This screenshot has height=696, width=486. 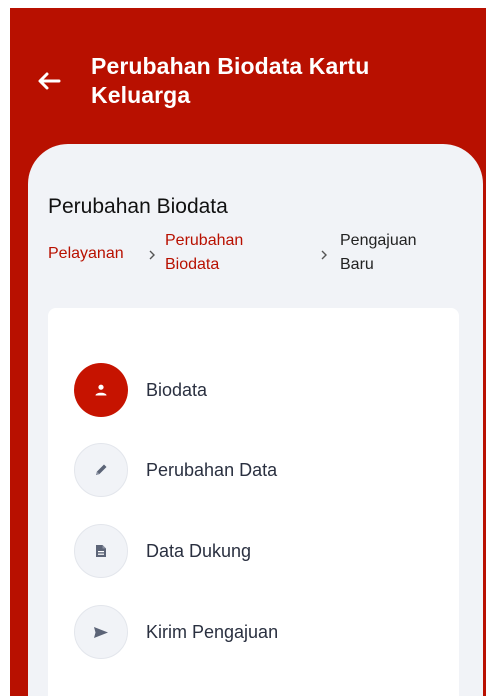 What do you see at coordinates (212, 470) in the screenshot?
I see `step-label: Perubahan Data` at bounding box center [212, 470].